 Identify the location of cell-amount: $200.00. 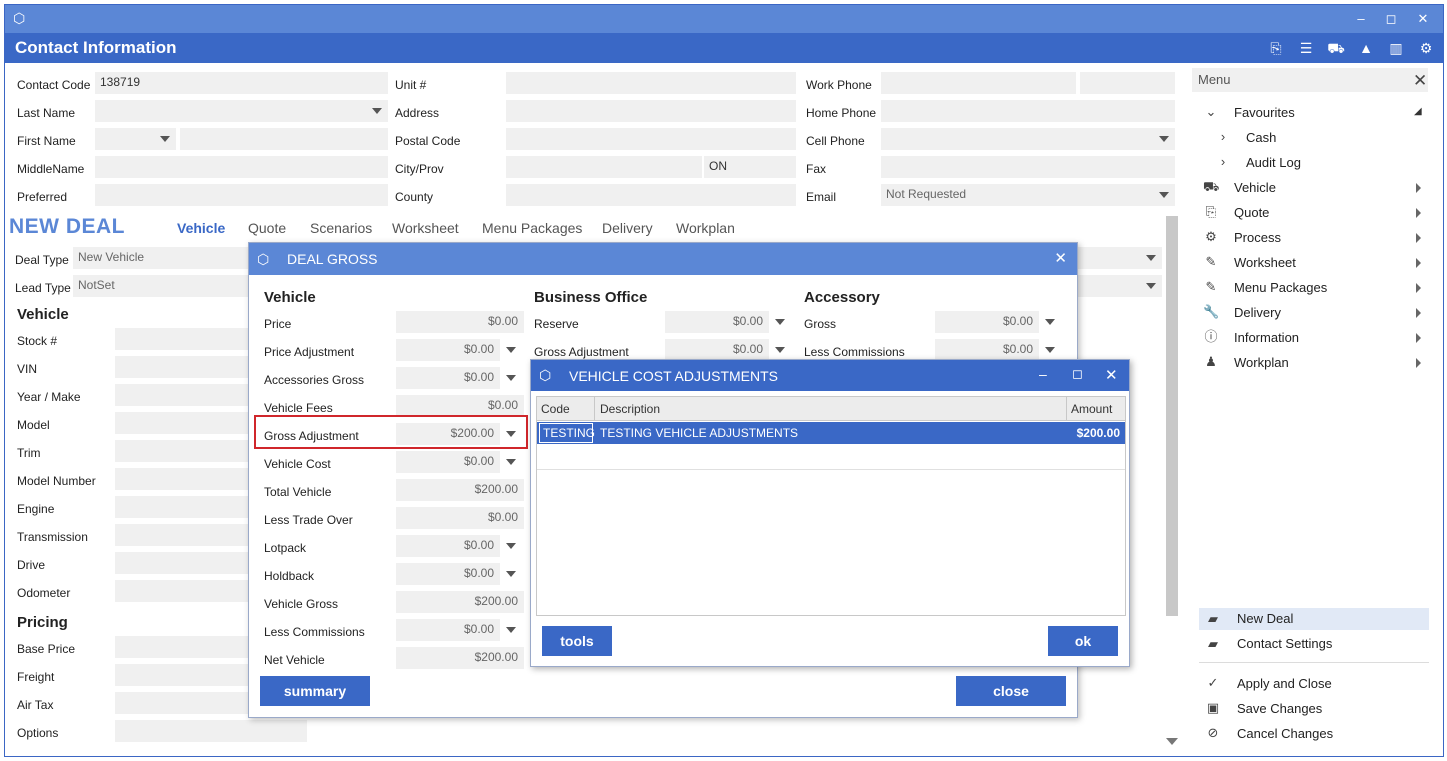
(1098, 433).